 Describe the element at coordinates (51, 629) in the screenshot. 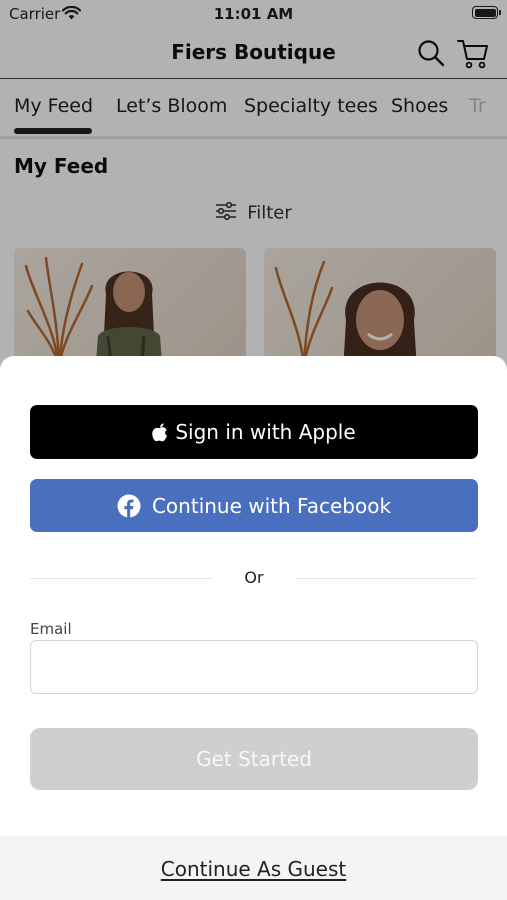

I see `email-label: Email` at that location.